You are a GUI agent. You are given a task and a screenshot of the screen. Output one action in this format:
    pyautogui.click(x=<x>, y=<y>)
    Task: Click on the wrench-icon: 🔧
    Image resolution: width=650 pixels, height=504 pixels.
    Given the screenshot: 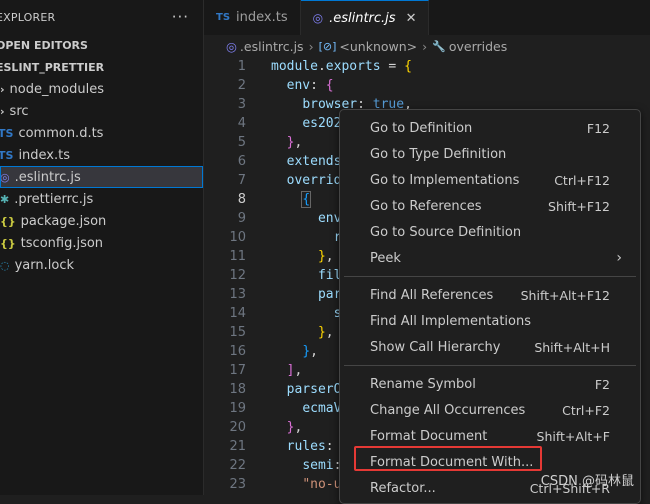 What is the action you would take?
    pyautogui.click(x=439, y=46)
    